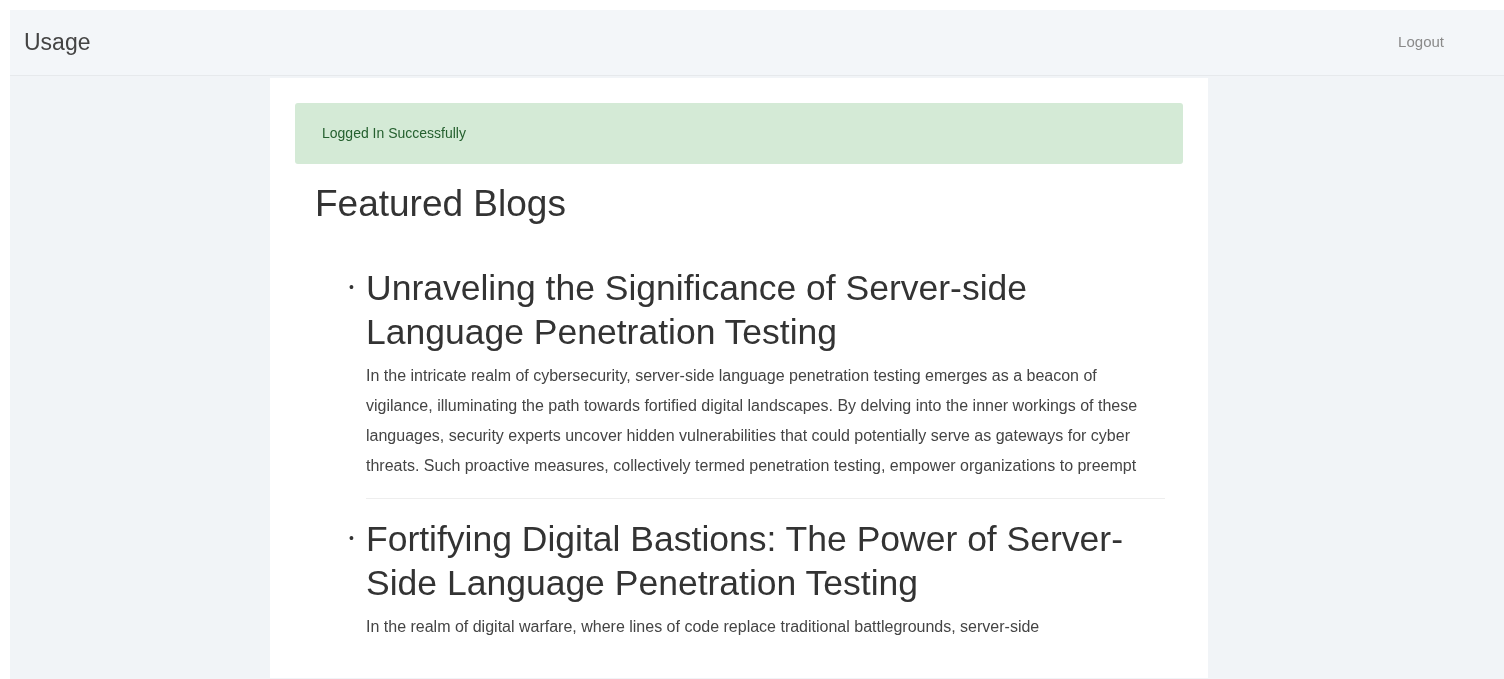 The width and height of the screenshot is (1504, 679). What do you see at coordinates (57, 42) in the screenshot?
I see `brand-title: Usage` at bounding box center [57, 42].